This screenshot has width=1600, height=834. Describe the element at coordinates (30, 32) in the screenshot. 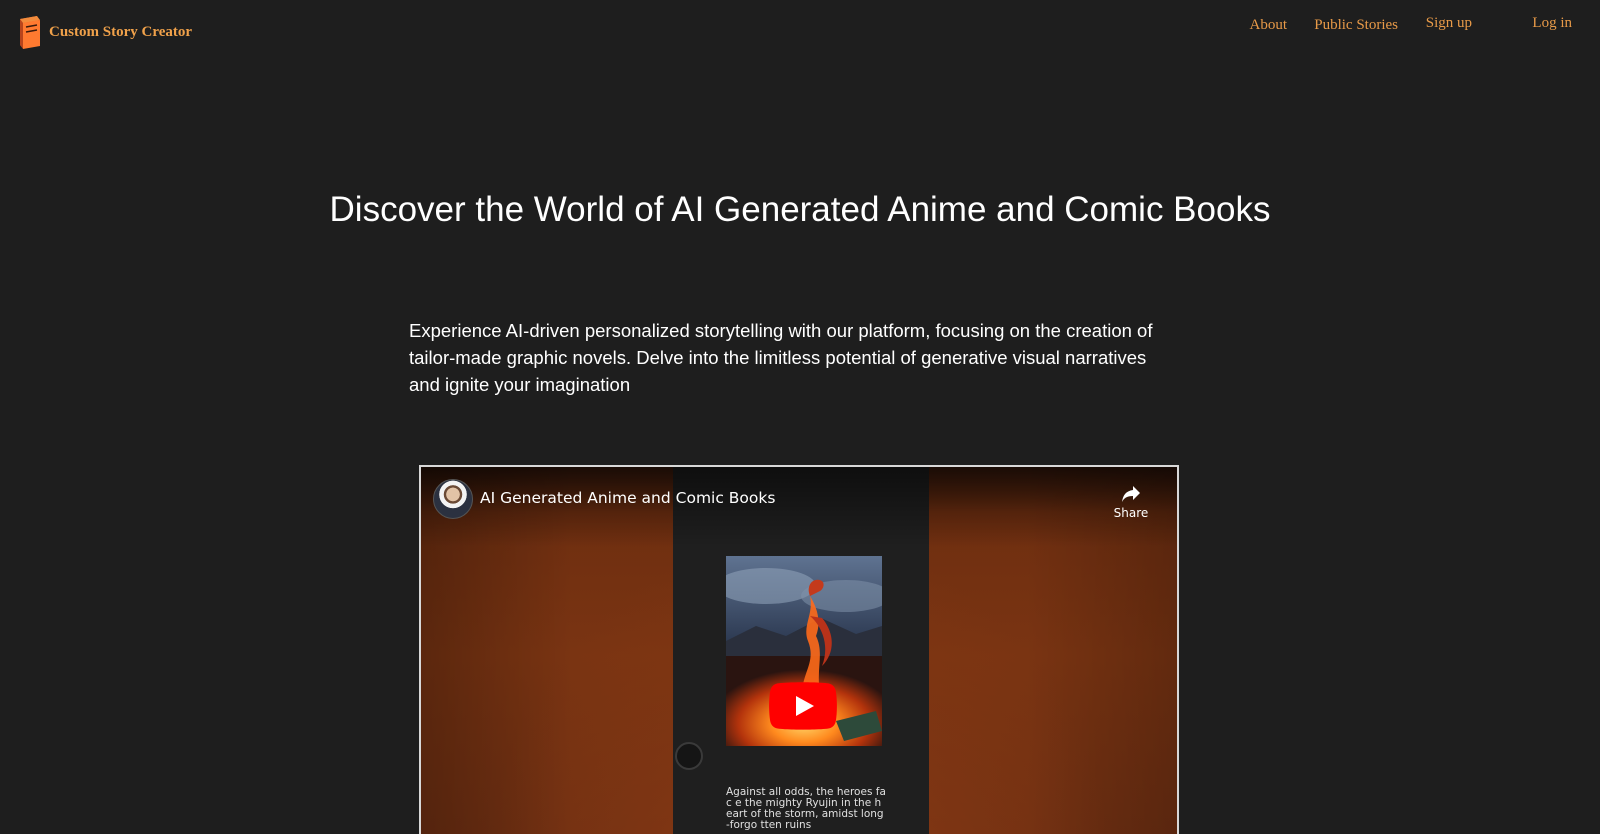

I see `book-icon` at that location.